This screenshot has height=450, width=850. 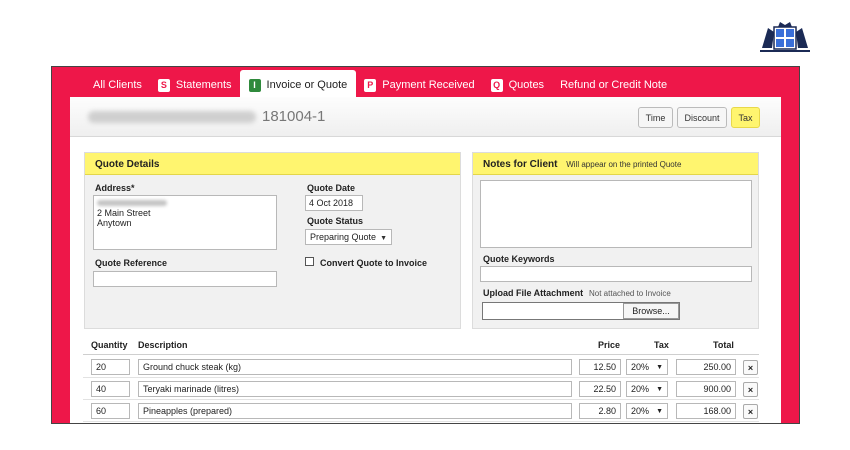 I want to click on description-input: Pineapples (prepared), so click(x=355, y=411).